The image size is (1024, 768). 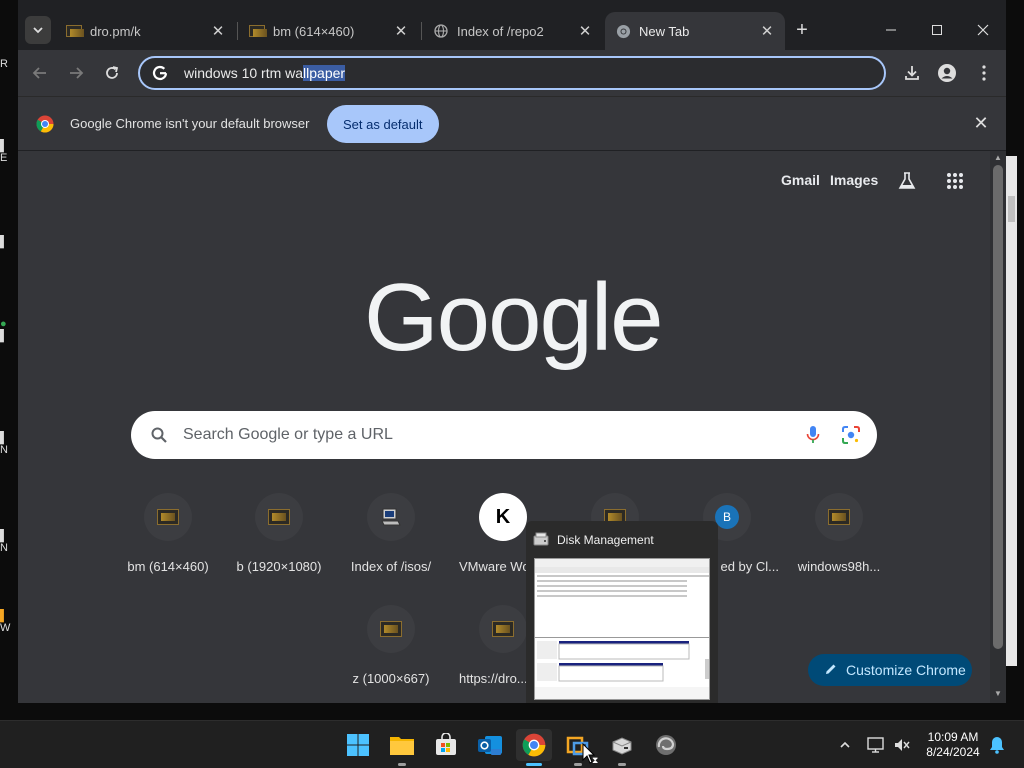 I want to click on profile-icon, so click(x=947, y=73).